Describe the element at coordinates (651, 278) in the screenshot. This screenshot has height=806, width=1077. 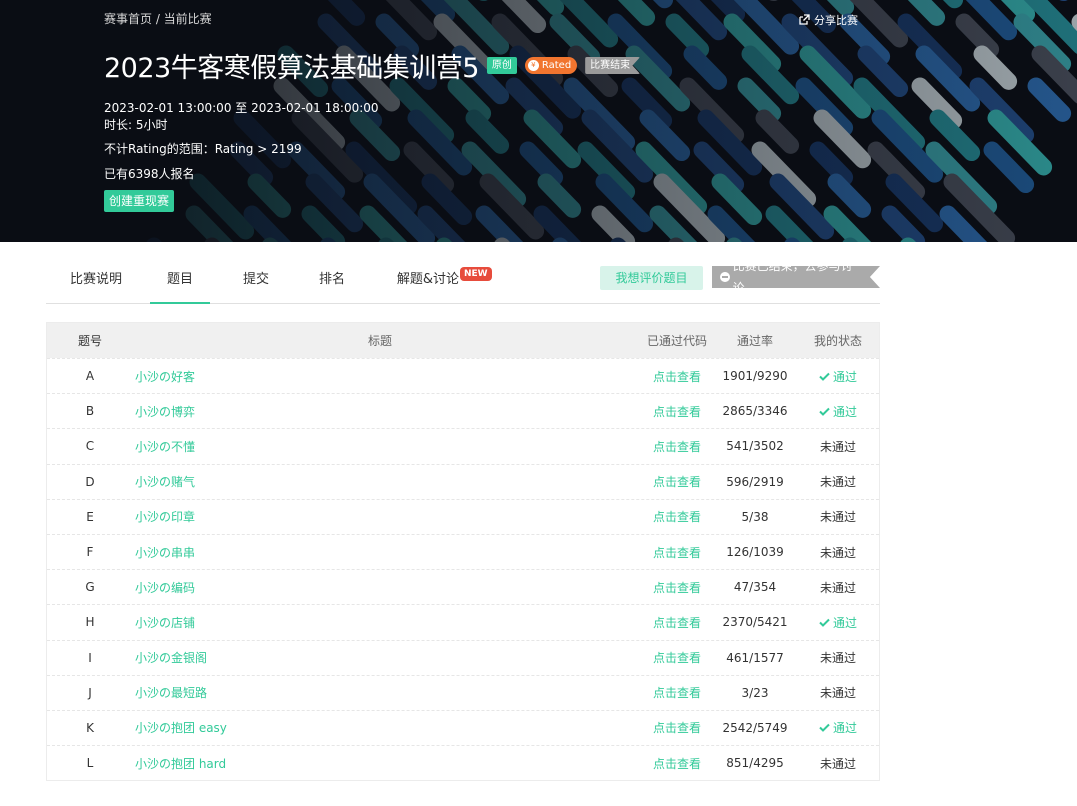
I see `evaluate-problems-button: 我想评价题目` at that location.